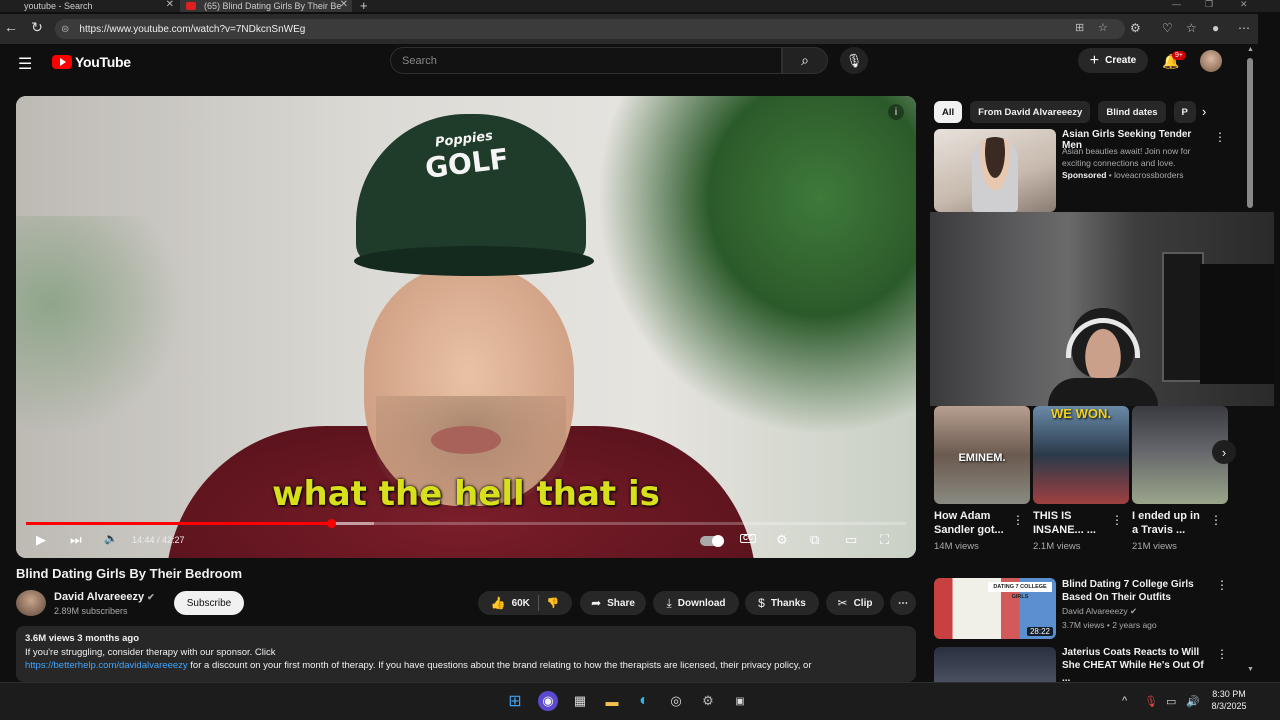  What do you see at coordinates (553, 603) in the screenshot?
I see `thumbs-down-icon: 👎` at bounding box center [553, 603].